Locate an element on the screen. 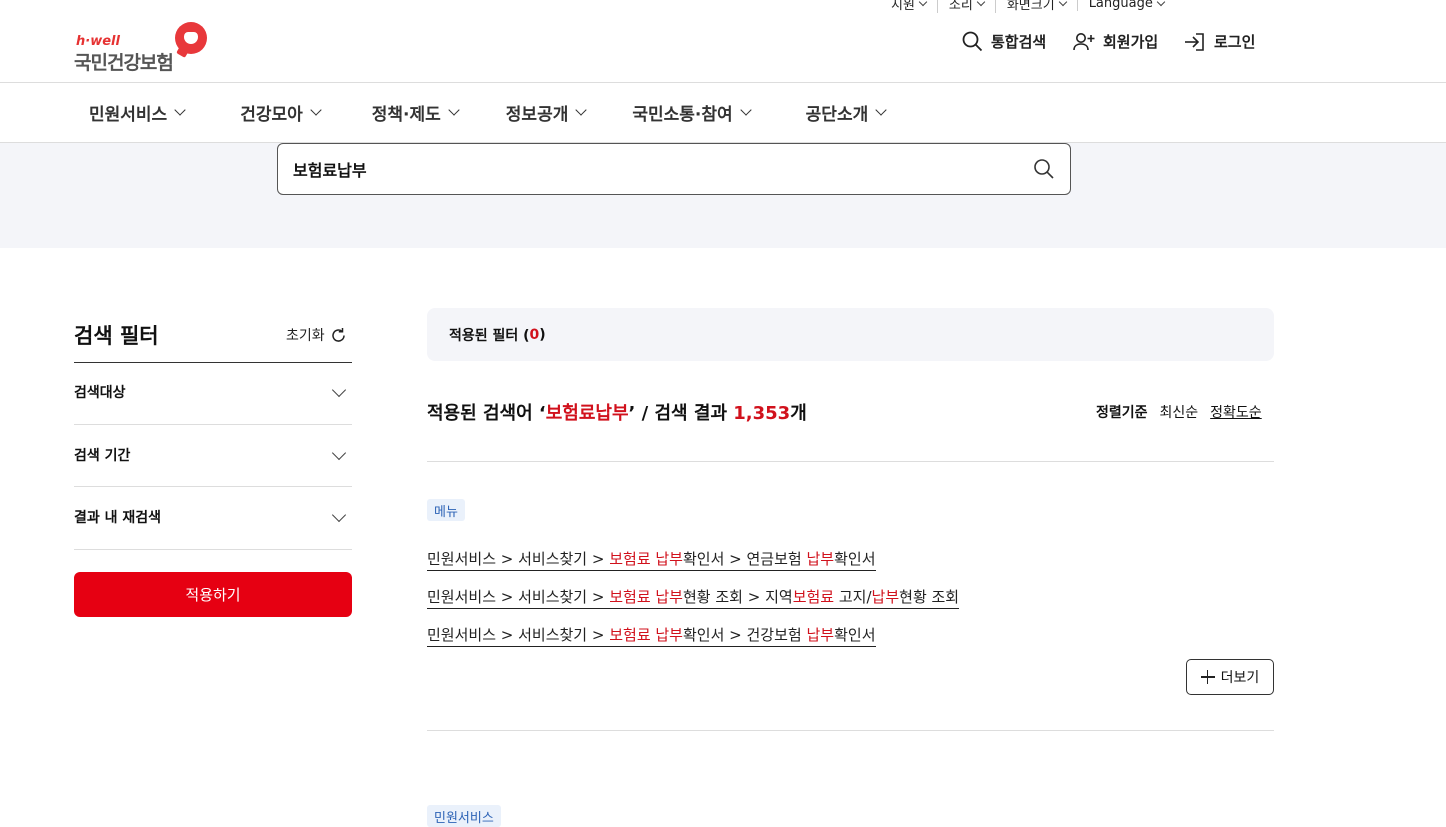 The height and width of the screenshot is (827, 1446). search-box is located at coordinates (674, 169).